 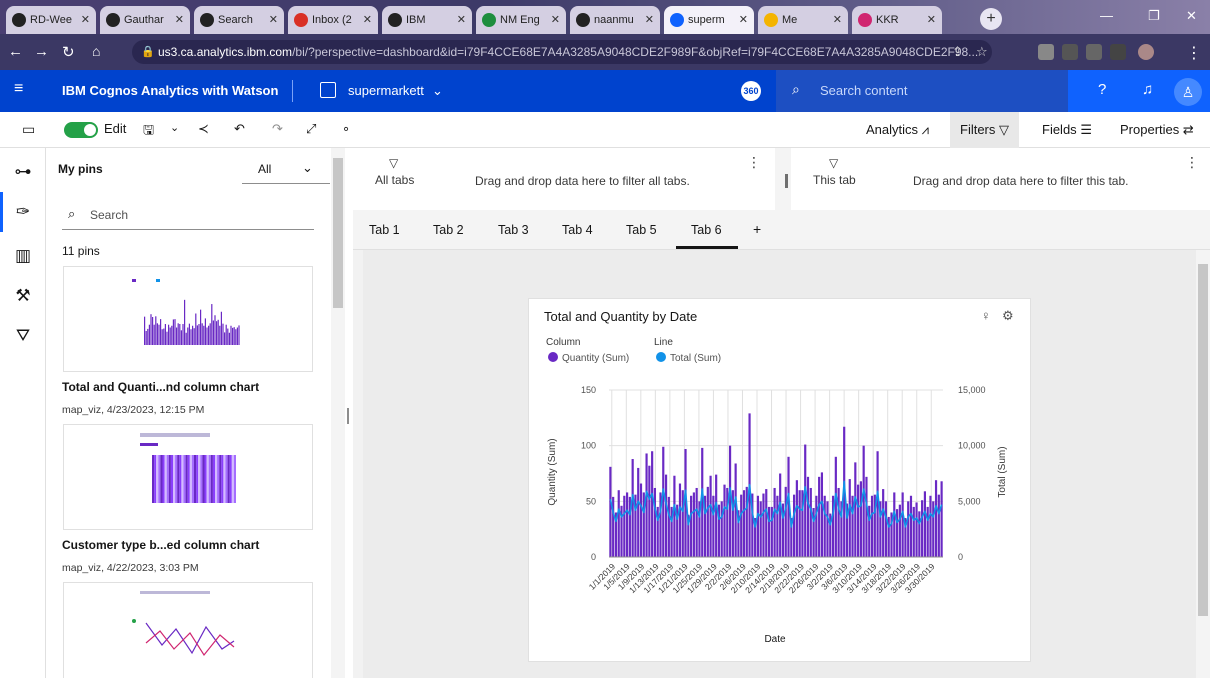 I want to click on menu-icon: ≡, so click(x=18, y=89).